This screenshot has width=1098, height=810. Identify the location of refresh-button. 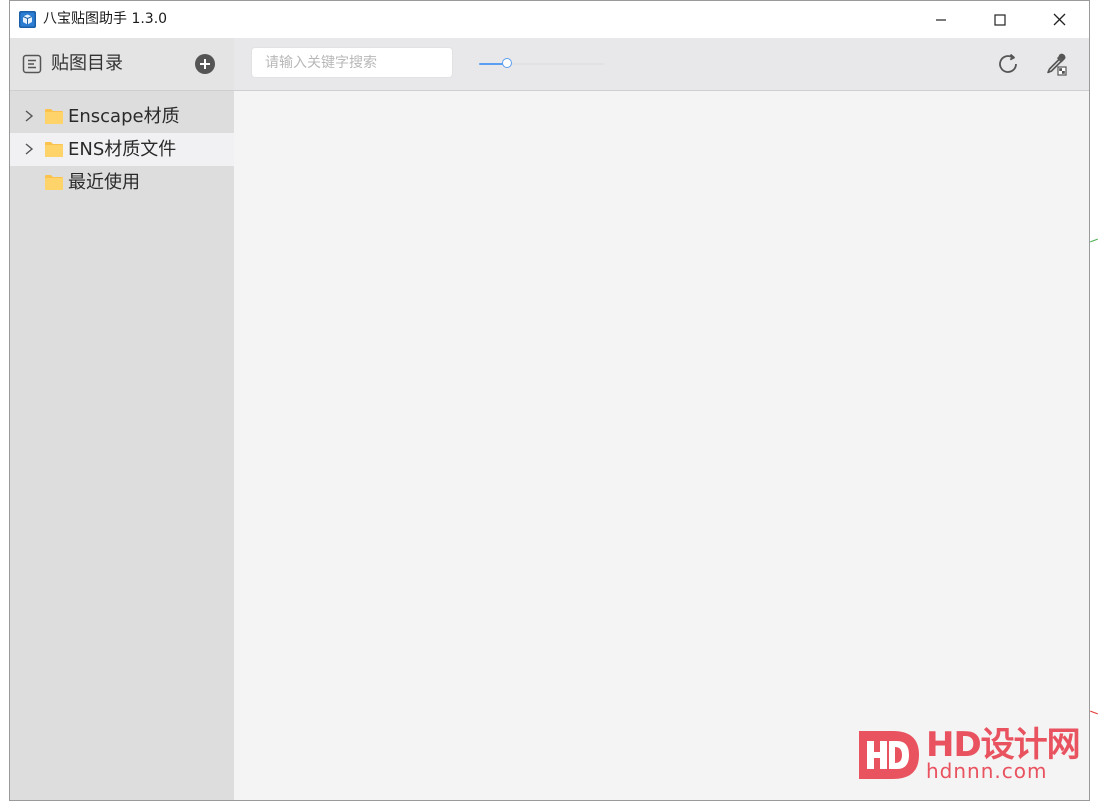
(1008, 64).